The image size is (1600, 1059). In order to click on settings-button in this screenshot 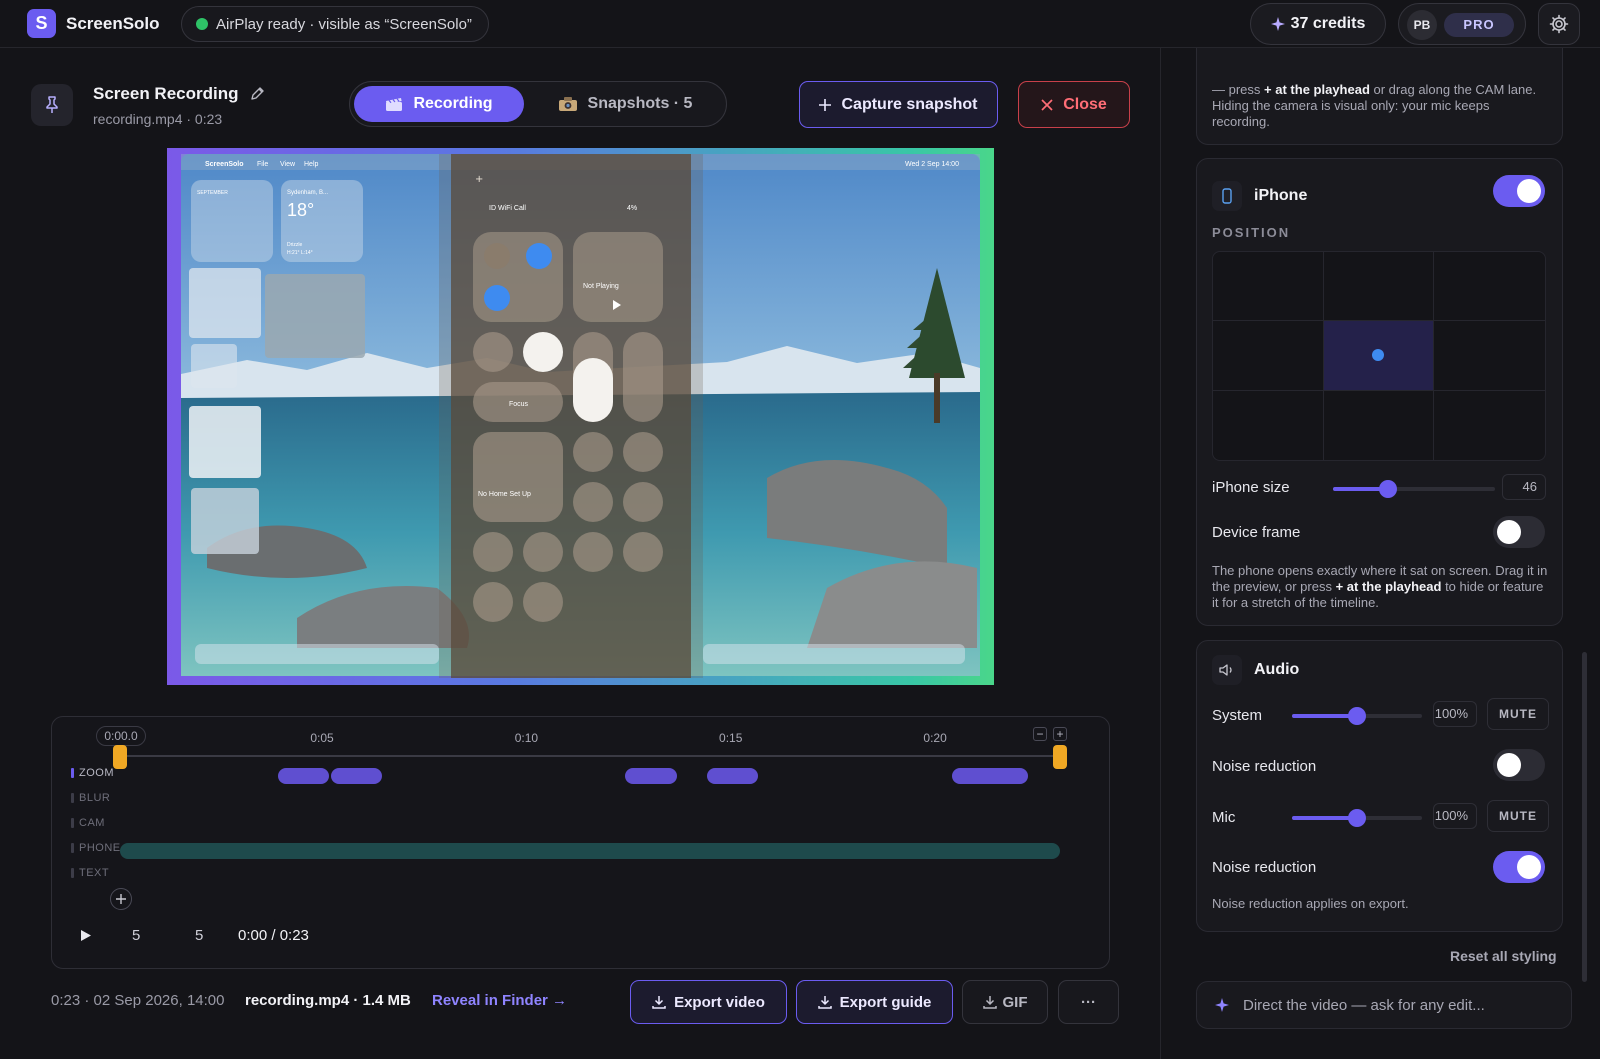, I will do `click(1559, 24)`.